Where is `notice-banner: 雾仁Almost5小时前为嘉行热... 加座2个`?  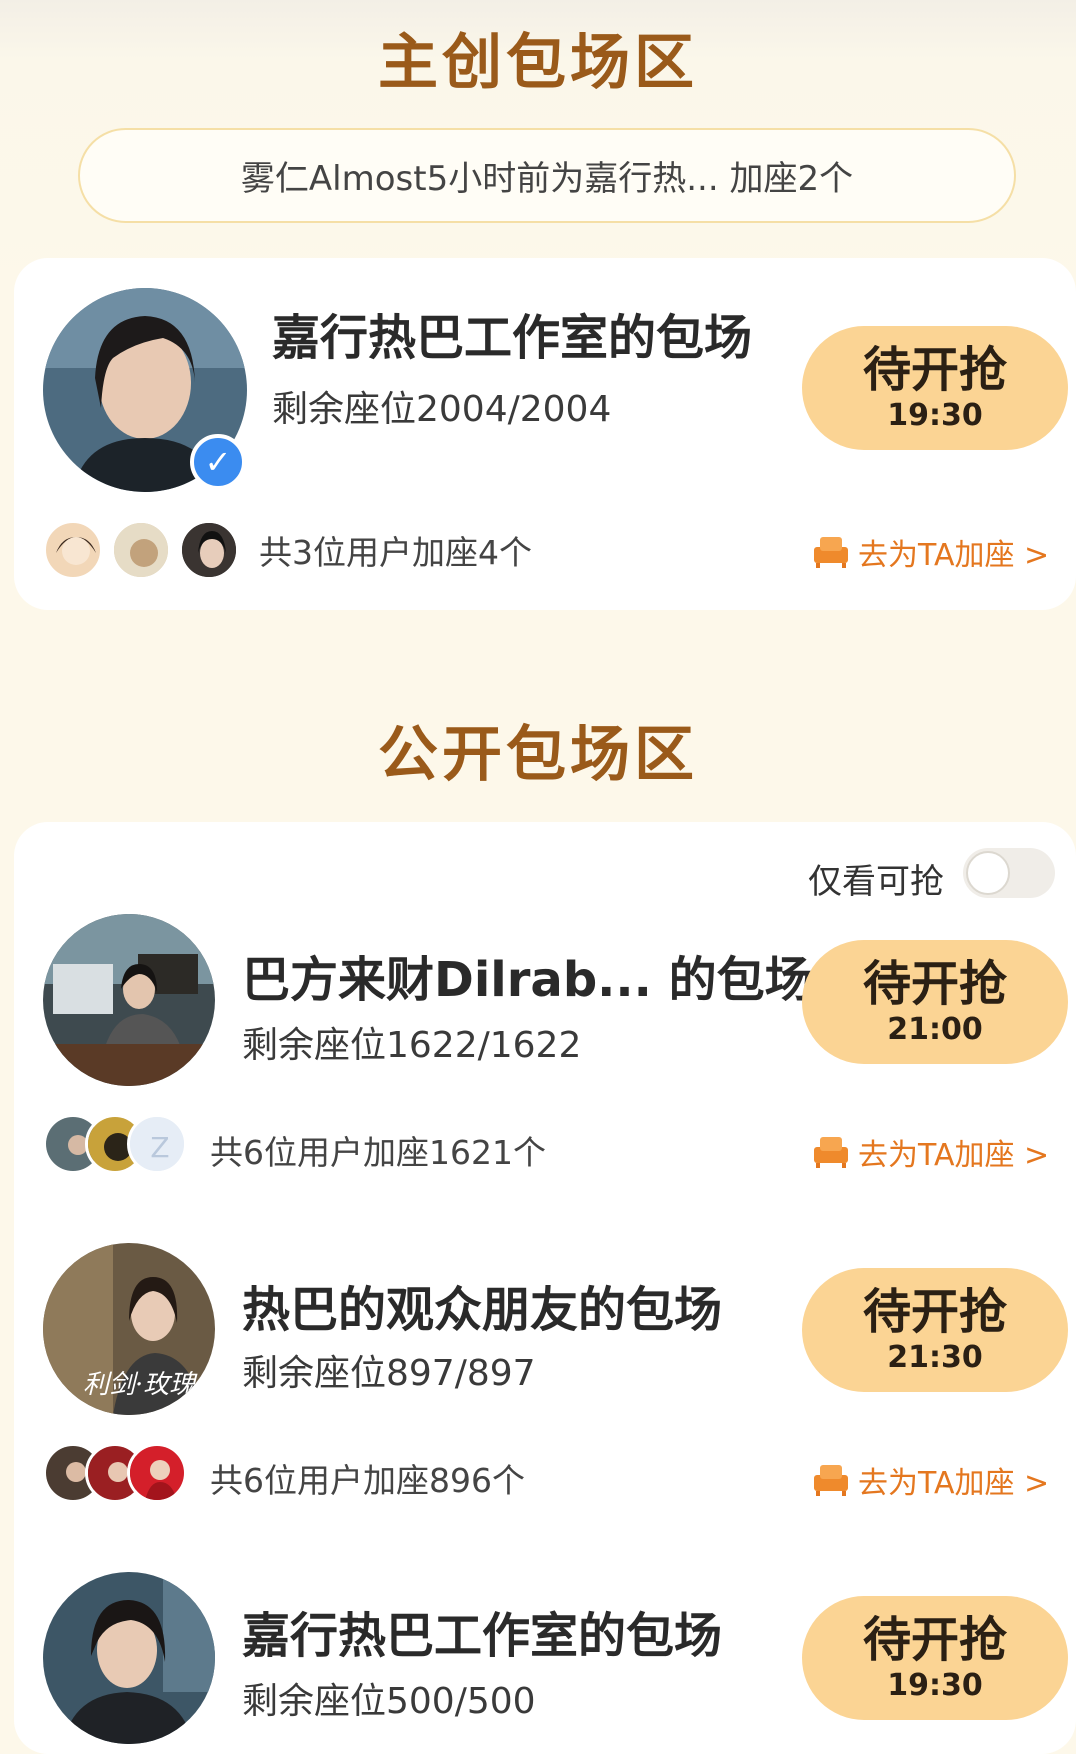 notice-banner: 雾仁Almost5小时前为嘉行热... 加座2个 is located at coordinates (547, 175).